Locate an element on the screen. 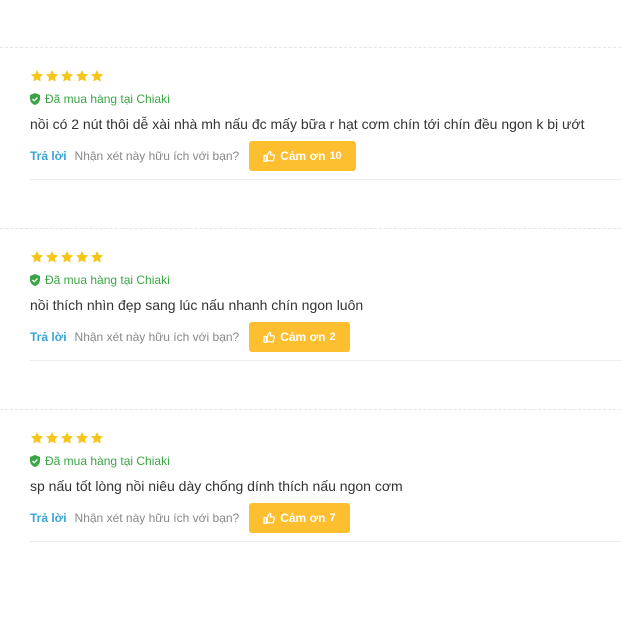 Image resolution: width=621 pixels, height=621 pixels. thanks-count: 7 is located at coordinates (332, 518).